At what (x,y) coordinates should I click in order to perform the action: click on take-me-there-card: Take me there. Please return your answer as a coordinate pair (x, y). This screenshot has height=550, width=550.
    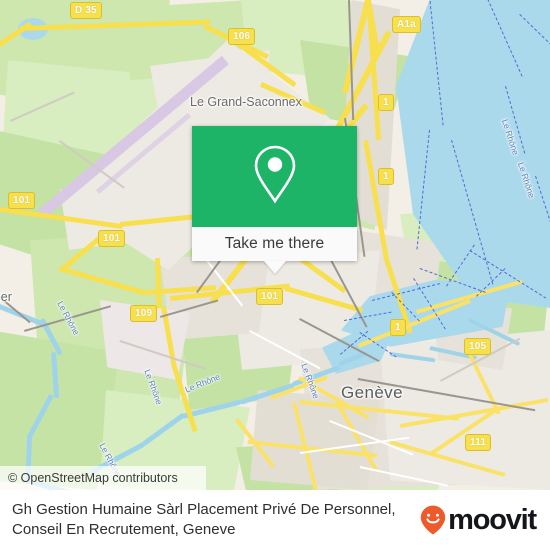
    Looking at the image, I should click on (274, 200).